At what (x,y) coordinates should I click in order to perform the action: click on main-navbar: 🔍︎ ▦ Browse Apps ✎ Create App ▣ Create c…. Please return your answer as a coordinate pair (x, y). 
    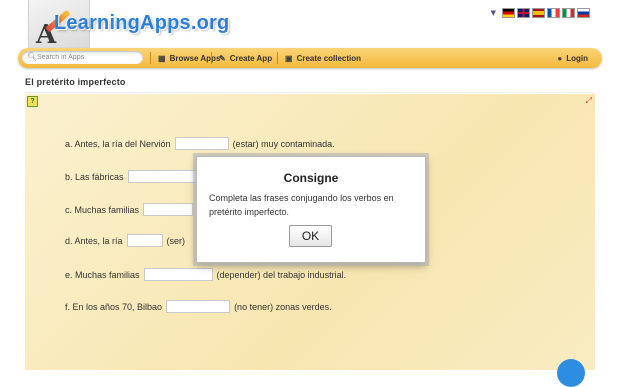
    Looking at the image, I should click on (310, 58).